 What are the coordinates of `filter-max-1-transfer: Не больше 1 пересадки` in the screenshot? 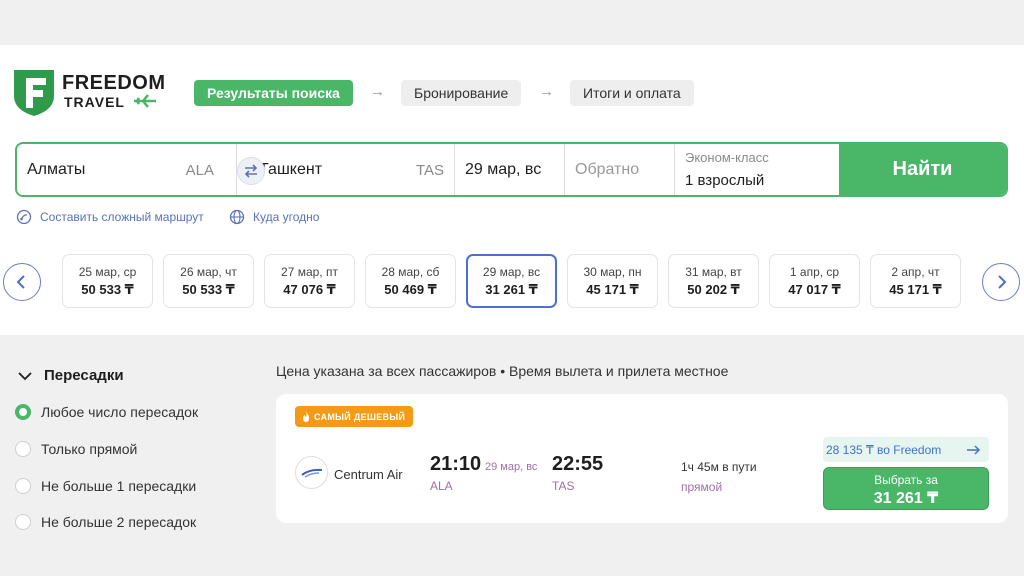 It's located at (105, 486).